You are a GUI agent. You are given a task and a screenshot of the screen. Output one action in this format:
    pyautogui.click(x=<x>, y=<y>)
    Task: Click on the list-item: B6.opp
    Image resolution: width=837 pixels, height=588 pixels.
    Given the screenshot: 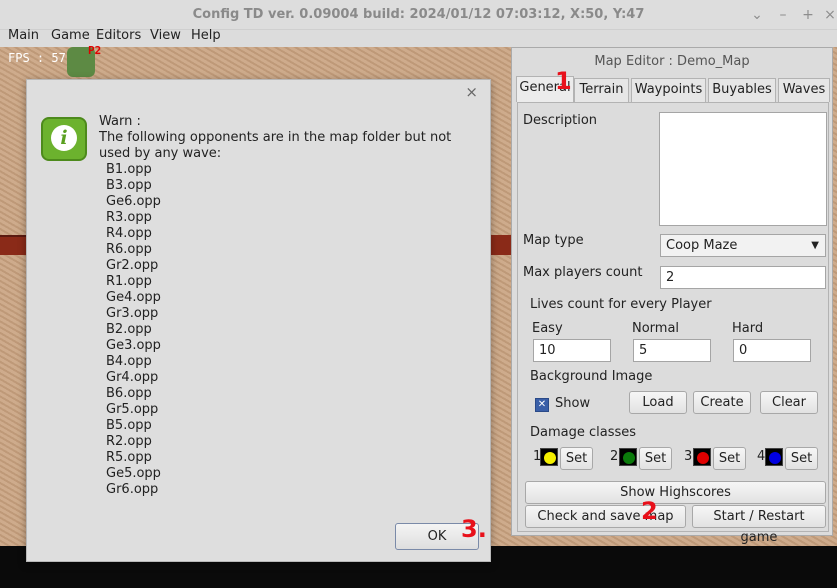 What is the action you would take?
    pyautogui.click(x=129, y=393)
    